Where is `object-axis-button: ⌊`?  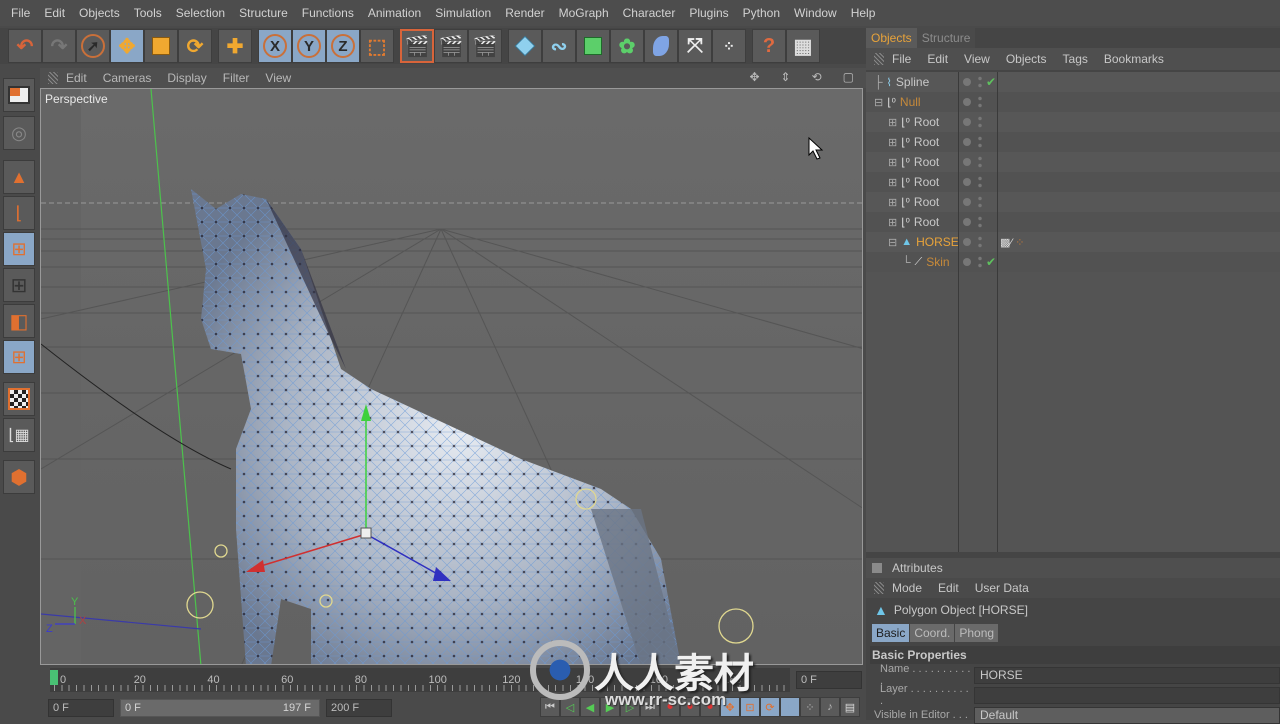
object-axis-button: ⌊ is located at coordinates (19, 213).